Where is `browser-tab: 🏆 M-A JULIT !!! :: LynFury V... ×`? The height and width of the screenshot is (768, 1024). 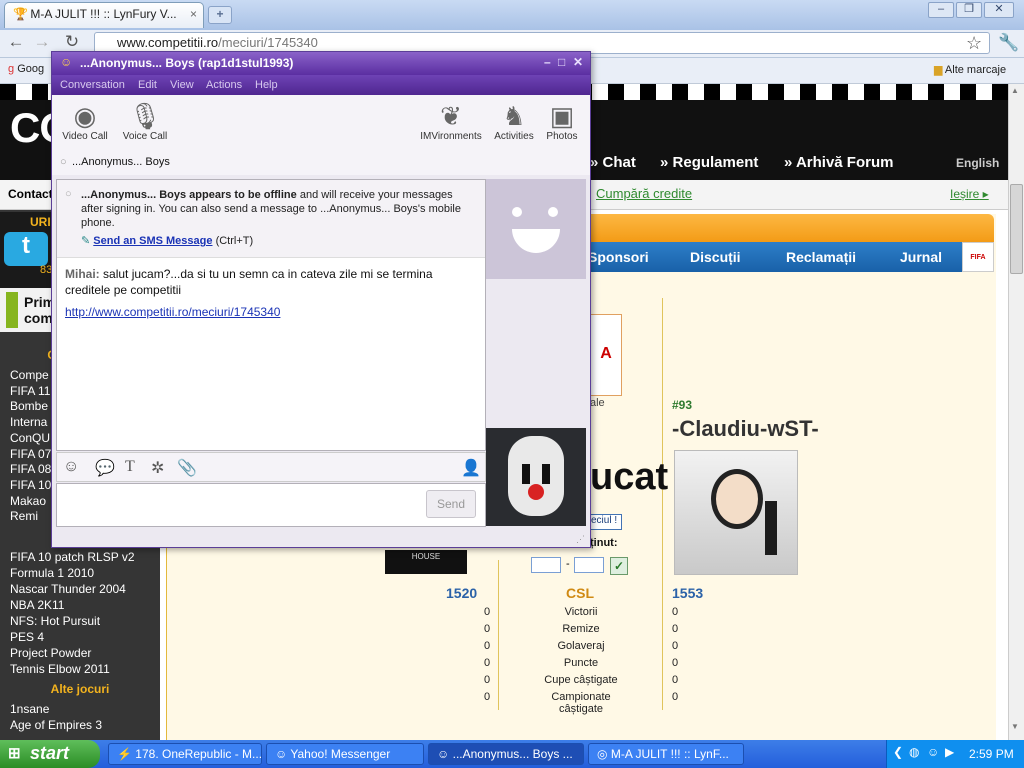
browser-tab: 🏆 M-A JULIT !!! :: LynFury V... × is located at coordinates (104, 15).